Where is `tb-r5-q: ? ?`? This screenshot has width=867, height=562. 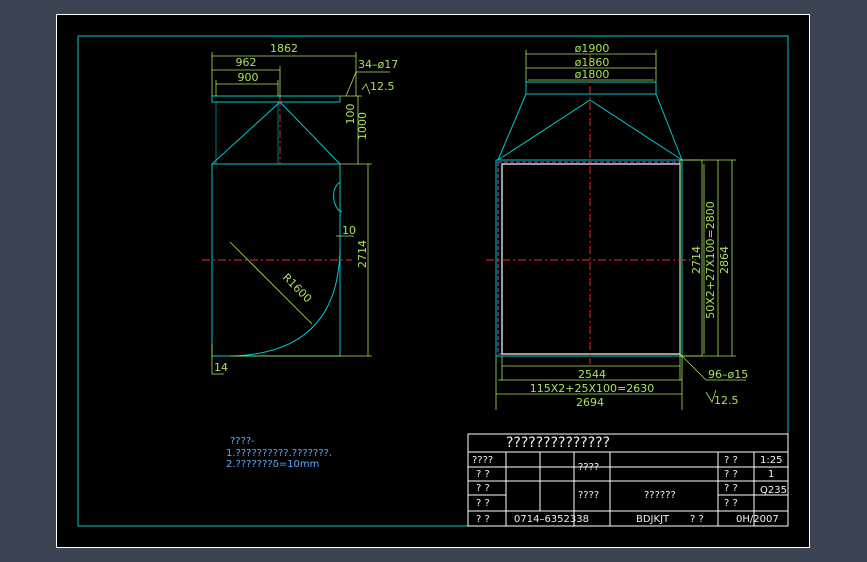
tb-r5-q: ? ? is located at coordinates (697, 519).